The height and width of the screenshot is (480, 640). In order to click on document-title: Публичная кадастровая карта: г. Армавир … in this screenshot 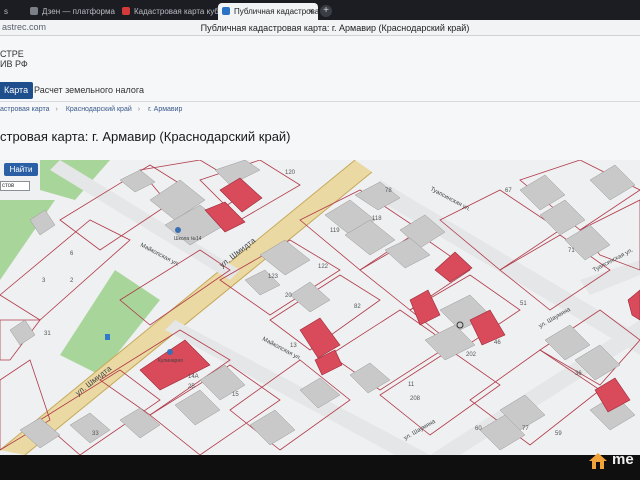, I will do `click(335, 28)`.